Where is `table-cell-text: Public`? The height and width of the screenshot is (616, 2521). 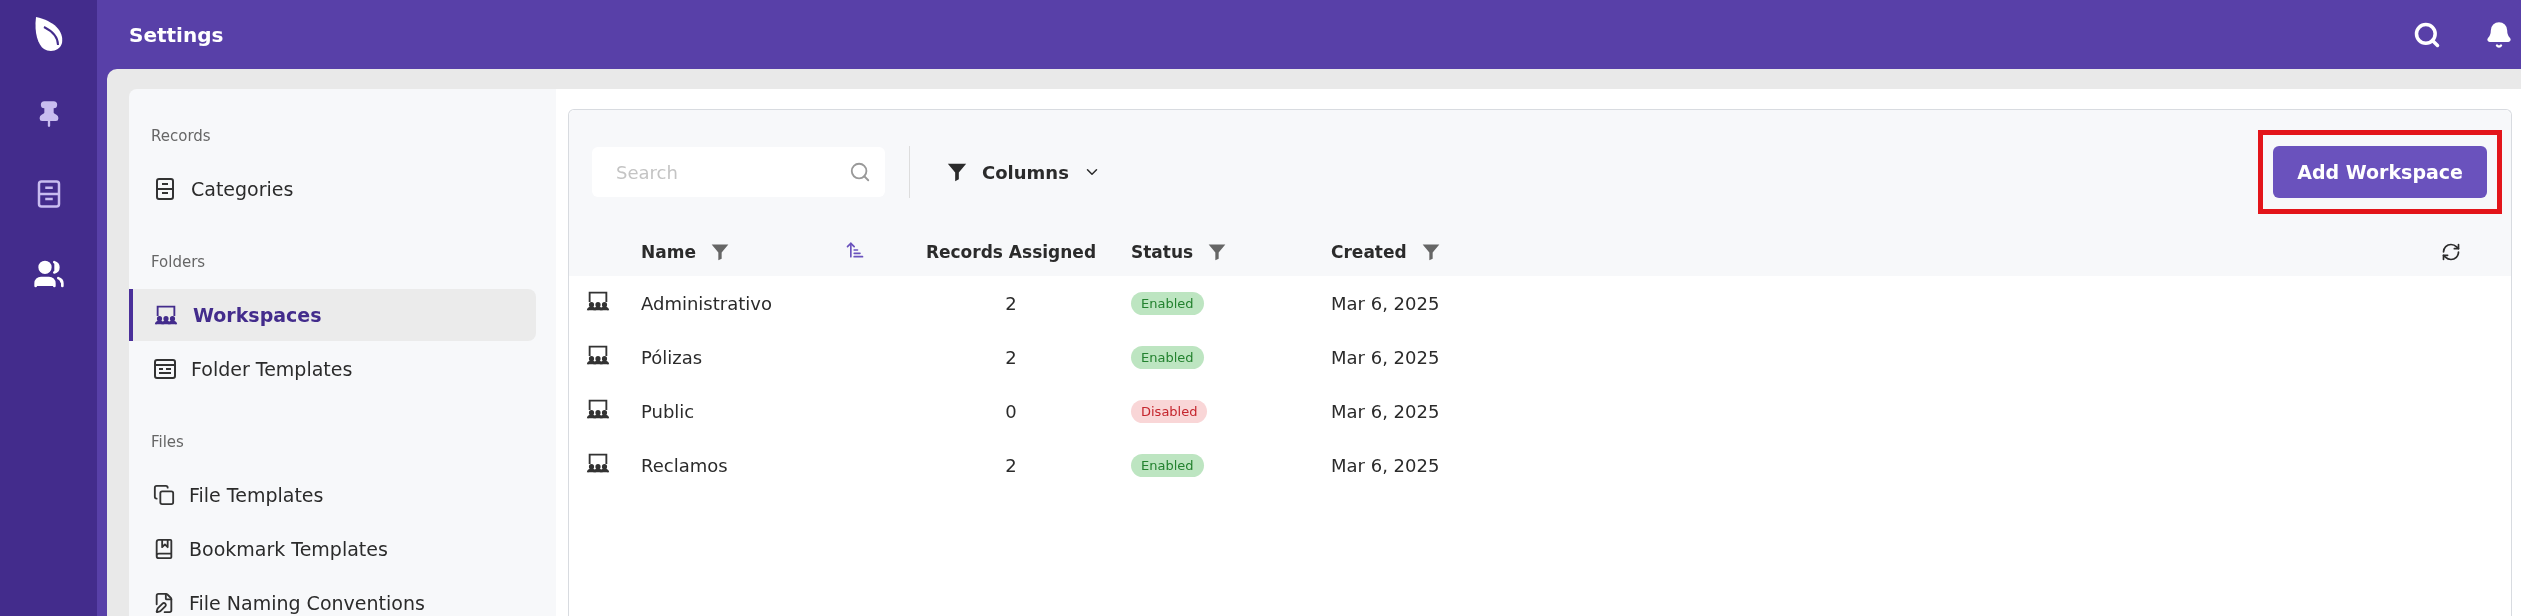 table-cell-text: Public is located at coordinates (668, 411).